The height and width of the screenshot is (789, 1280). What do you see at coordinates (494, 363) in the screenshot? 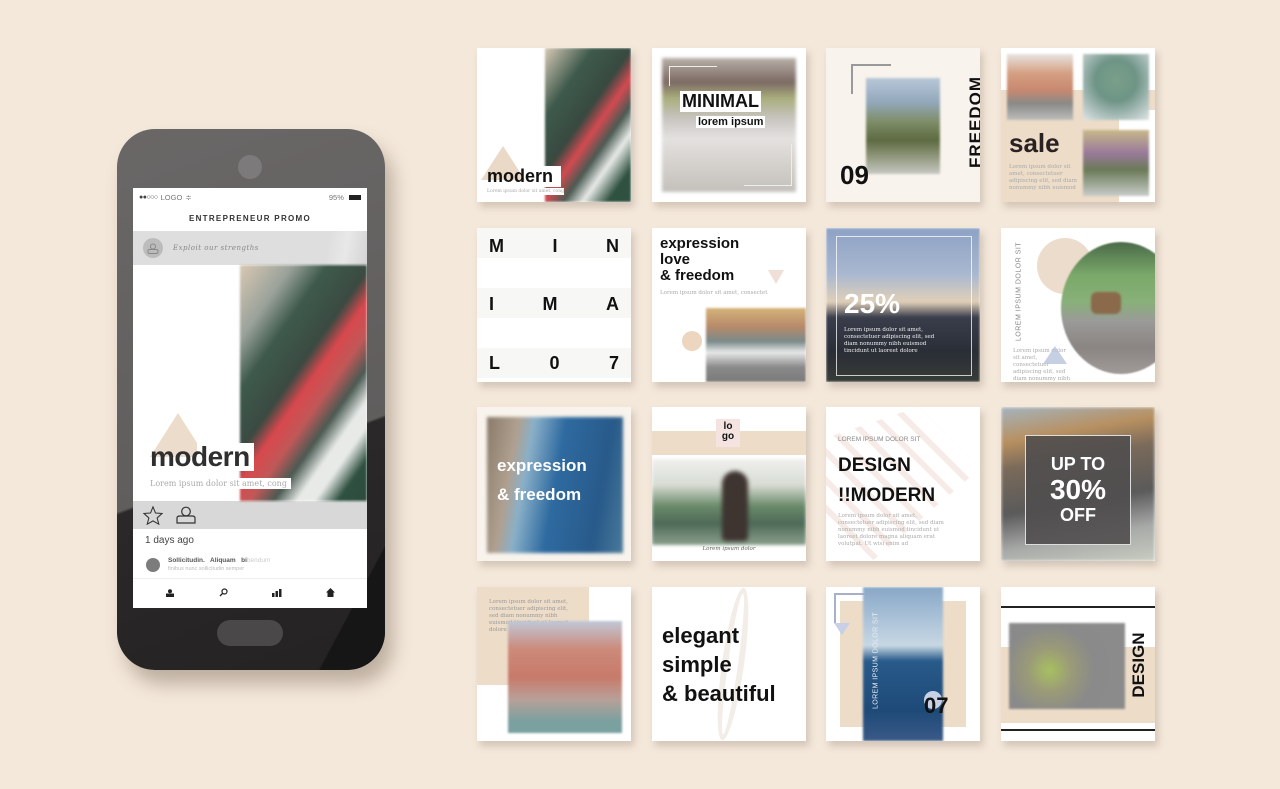
I see `letter: L` at bounding box center [494, 363].